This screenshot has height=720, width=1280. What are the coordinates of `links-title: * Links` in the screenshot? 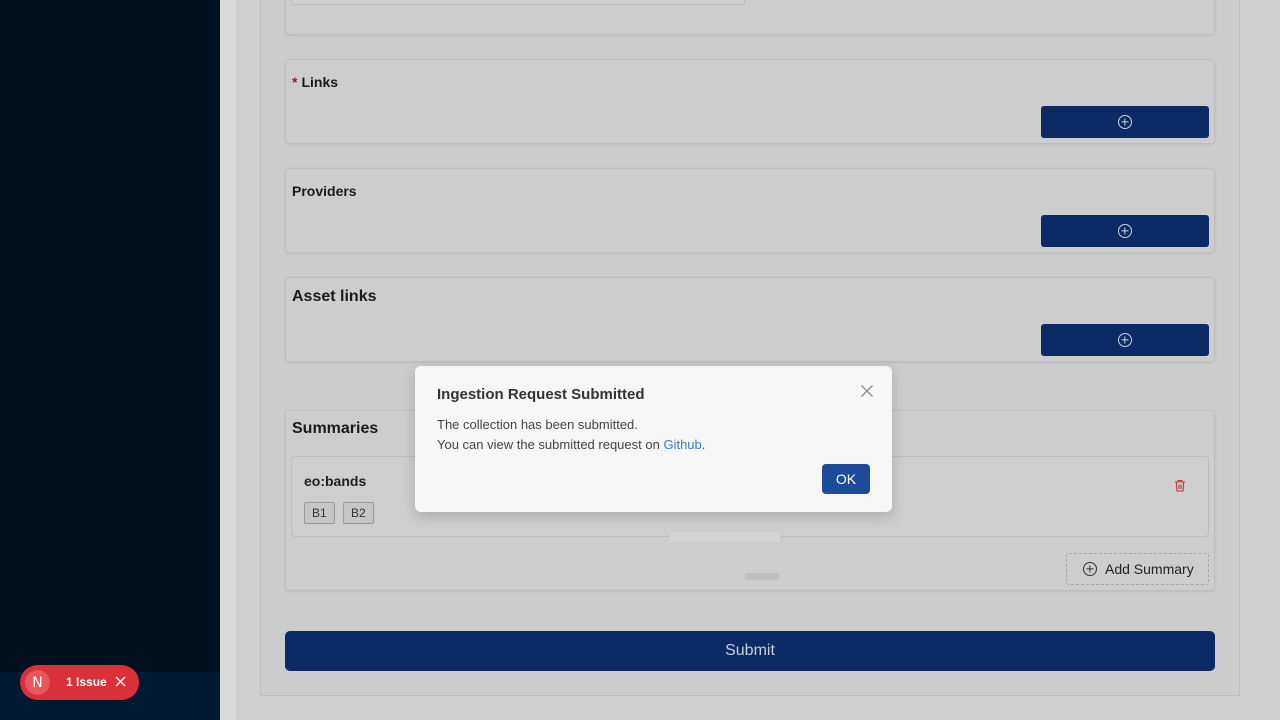 It's located at (315, 82).